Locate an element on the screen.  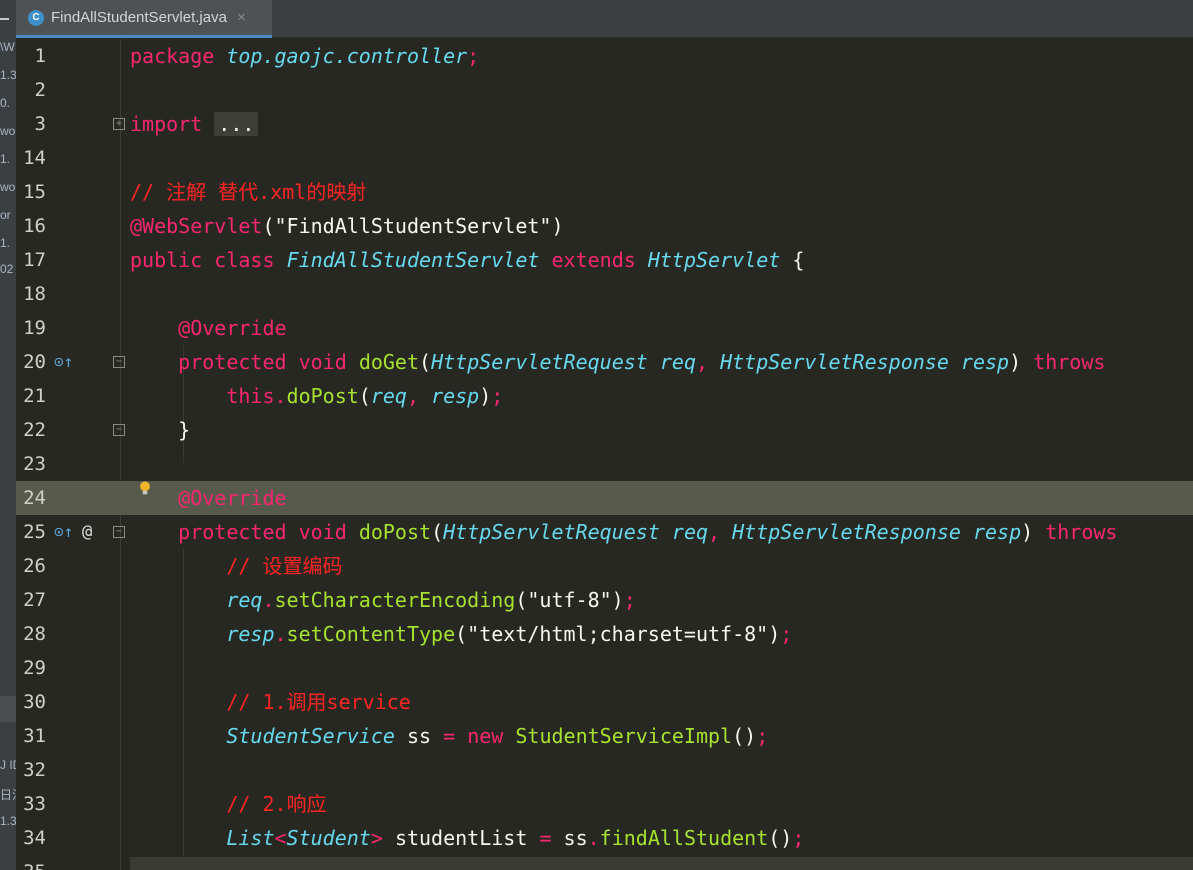
line-number: 3 is located at coordinates (40, 124).